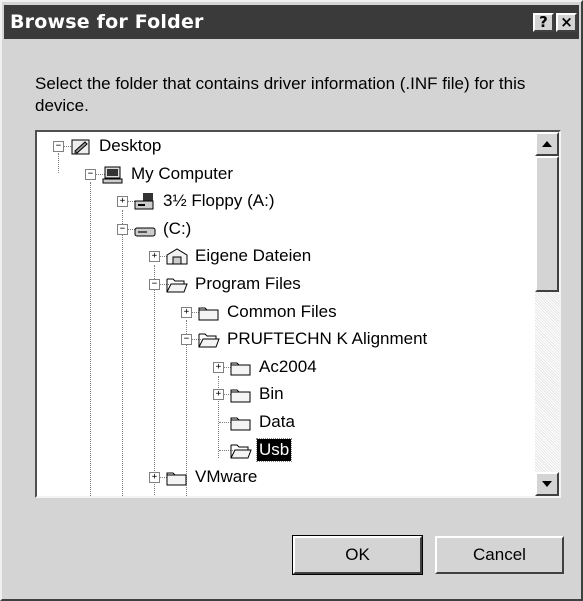 The height and width of the screenshot is (601, 583). I want to click on tree-item-label: 3½ Floppy (A:), so click(219, 201).